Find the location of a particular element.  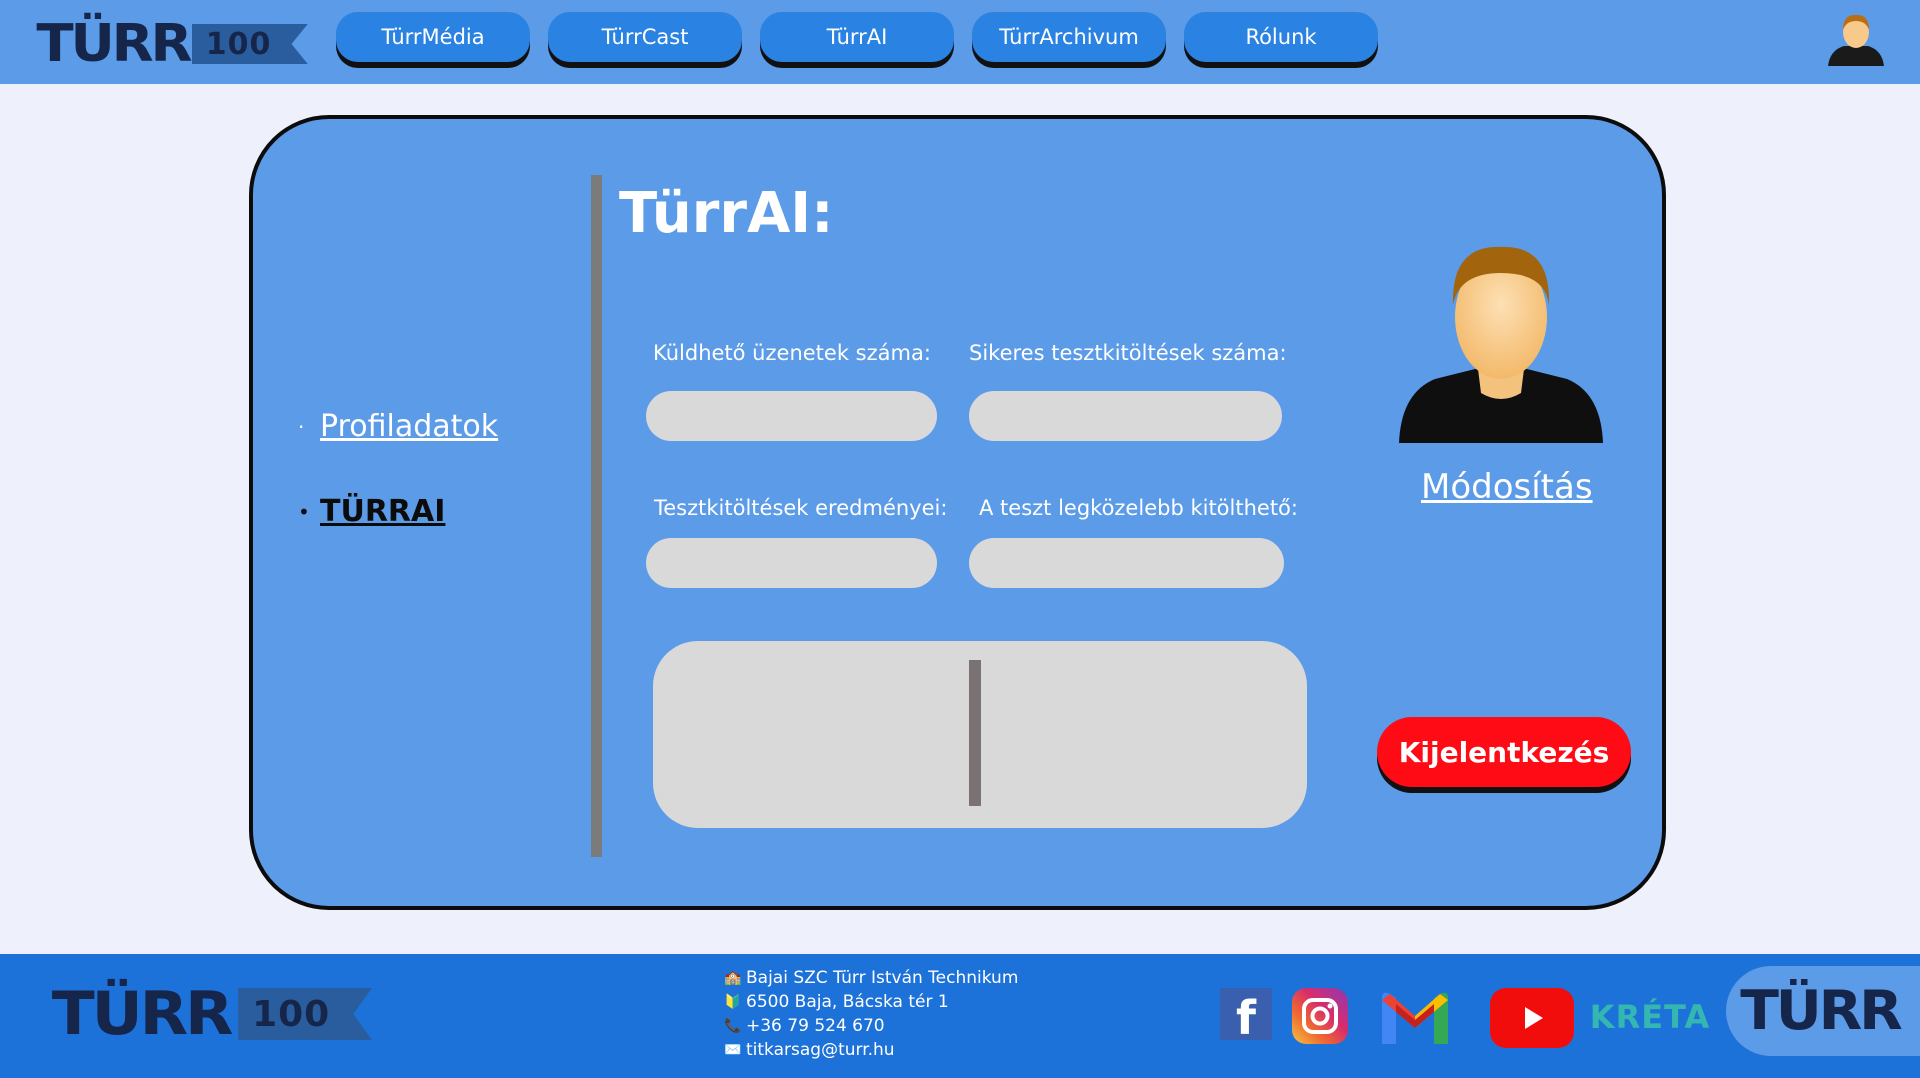

turr100-logo: TÜRR 100 is located at coordinates (172, 44).